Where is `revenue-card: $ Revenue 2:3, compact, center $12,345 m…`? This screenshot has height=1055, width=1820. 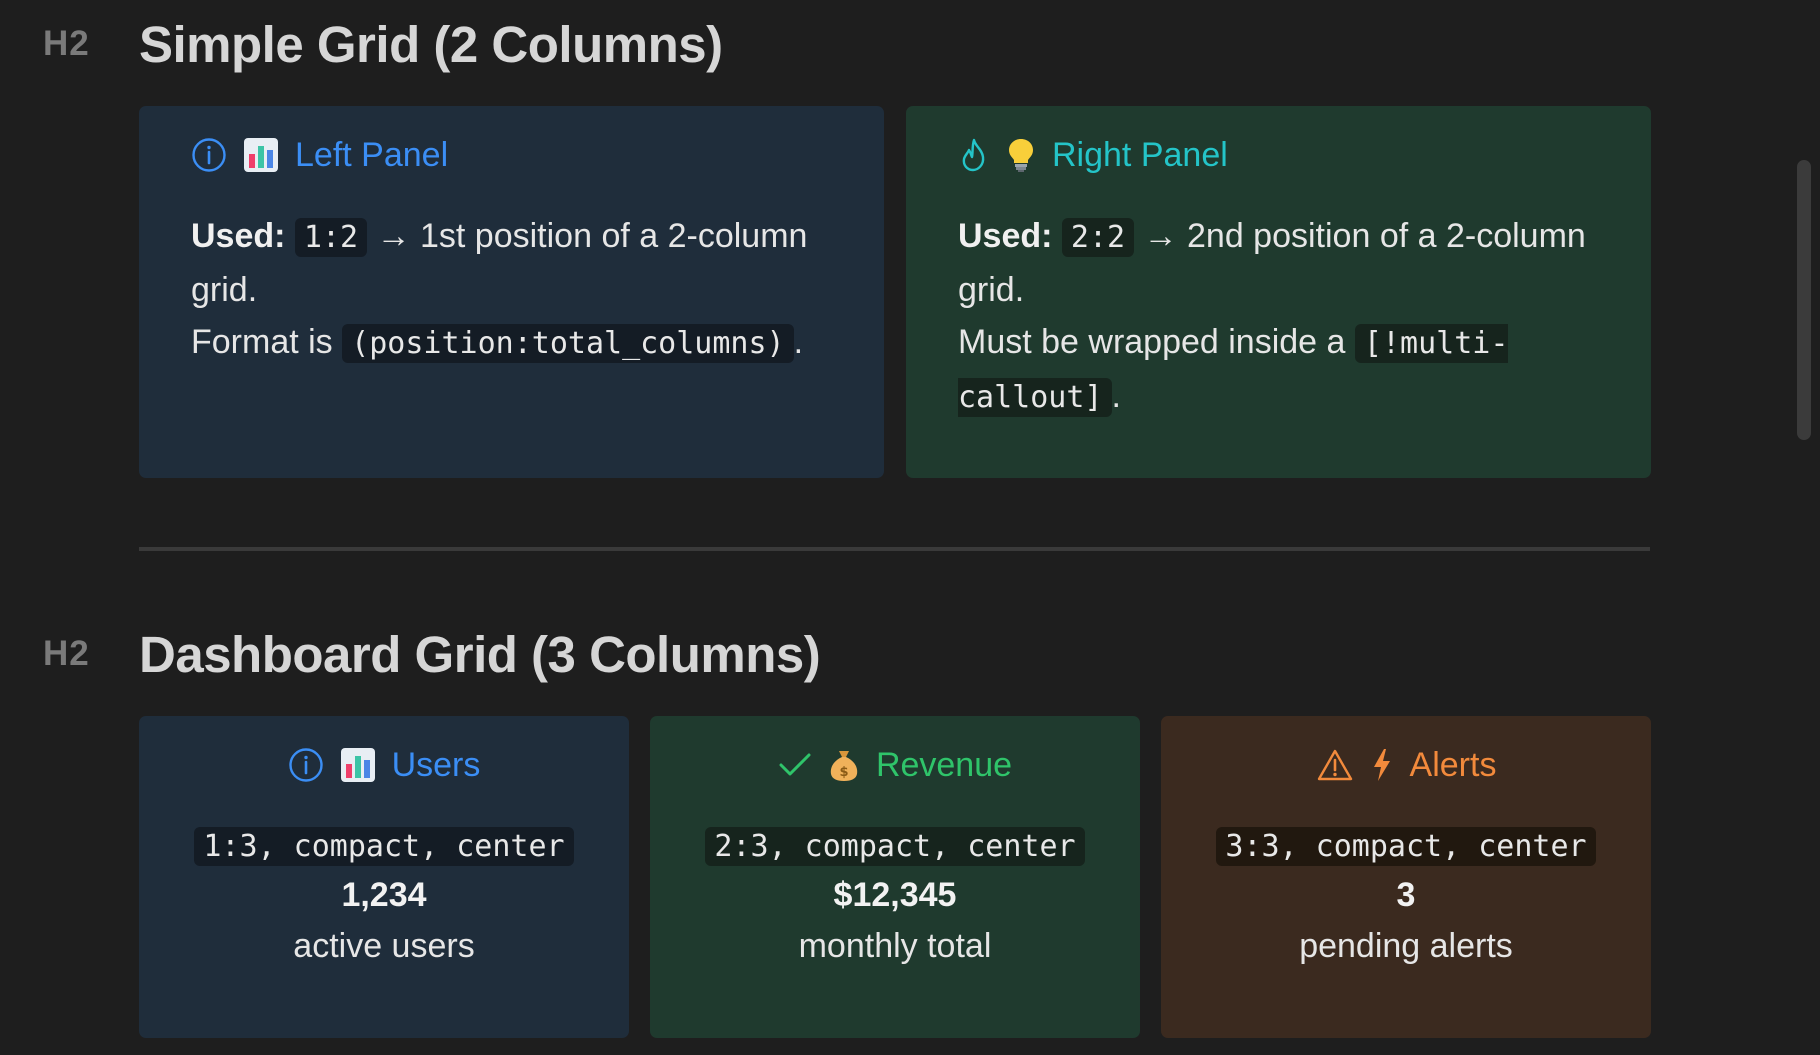
revenue-card: $ Revenue 2:3, compact, center $12,345 m… is located at coordinates (895, 877).